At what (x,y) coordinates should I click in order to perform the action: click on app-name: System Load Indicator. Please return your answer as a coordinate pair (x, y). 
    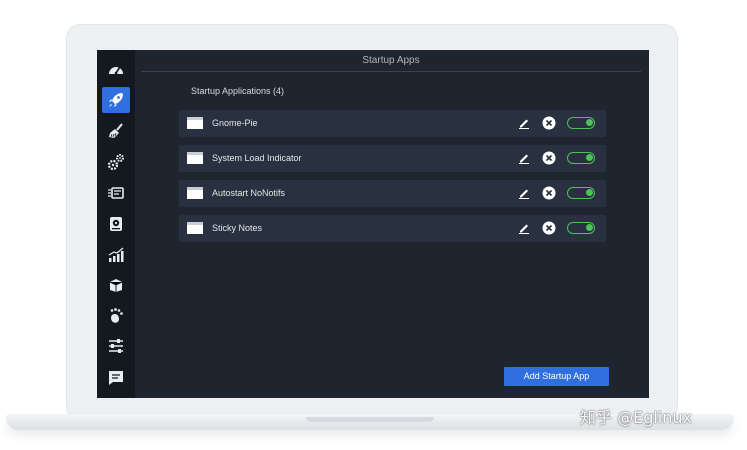
    Looking at the image, I should click on (257, 158).